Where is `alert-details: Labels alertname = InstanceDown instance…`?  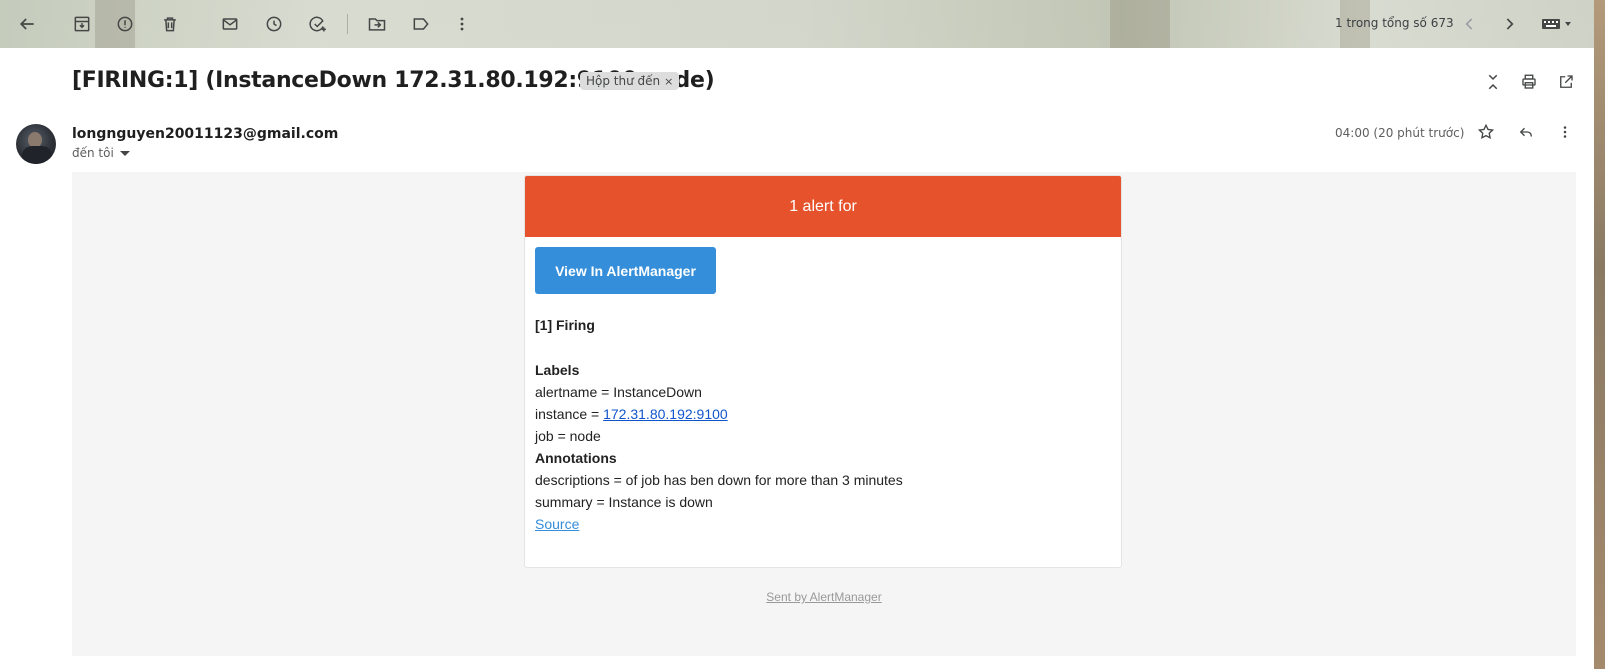
alert-details: Labels alertname = InstanceDown instance… is located at coordinates (719, 447).